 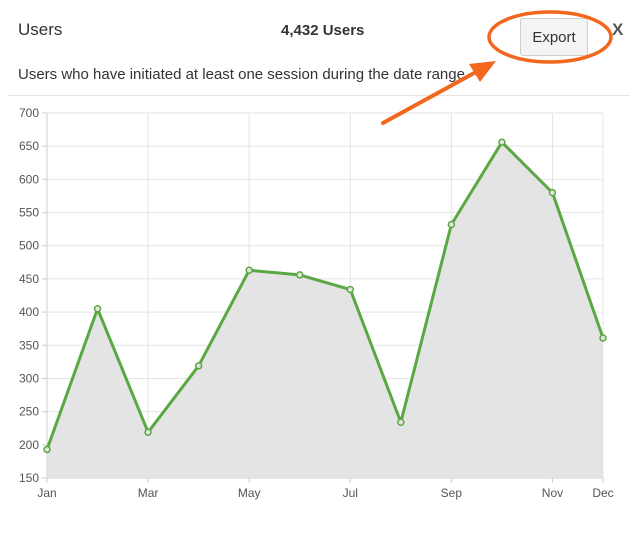 I want to click on y-tick-label: 700, so click(x=29, y=113).